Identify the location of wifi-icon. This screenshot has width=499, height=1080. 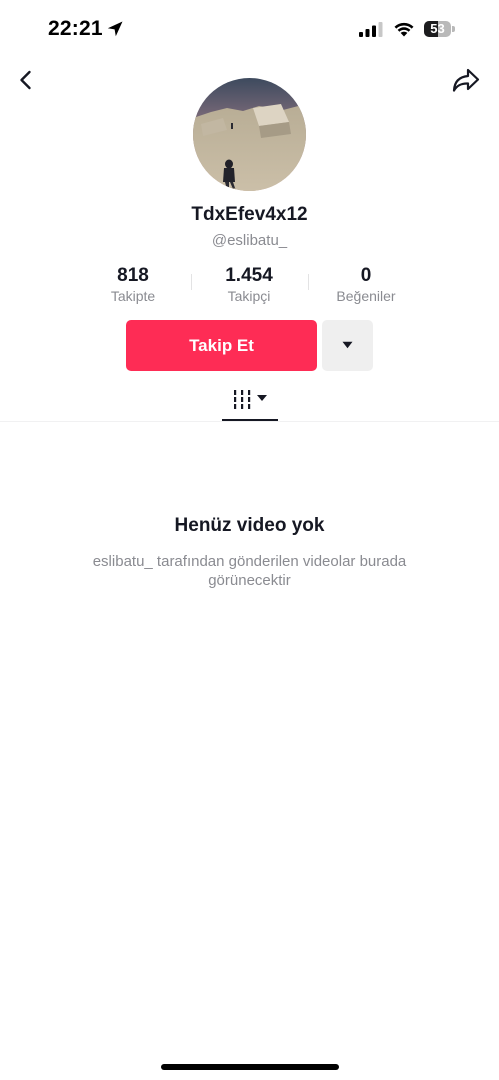
(404, 29).